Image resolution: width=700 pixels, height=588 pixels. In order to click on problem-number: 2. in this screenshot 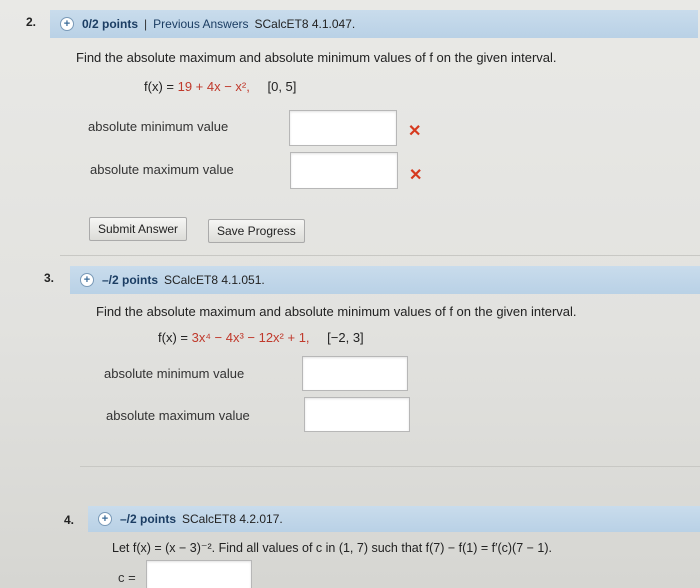, I will do `click(31, 22)`.